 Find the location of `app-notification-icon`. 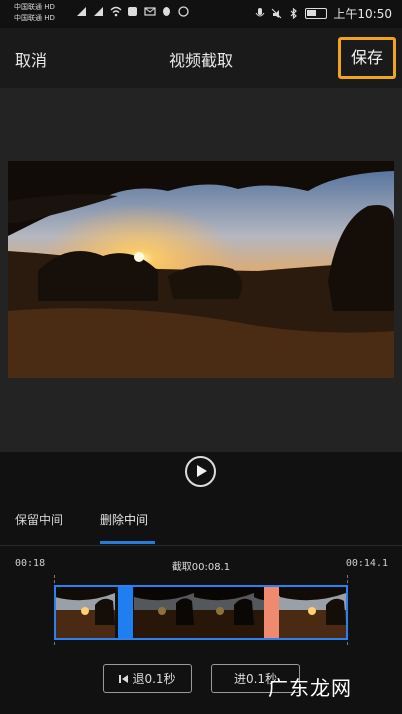

app-notification-icon is located at coordinates (132, 11).